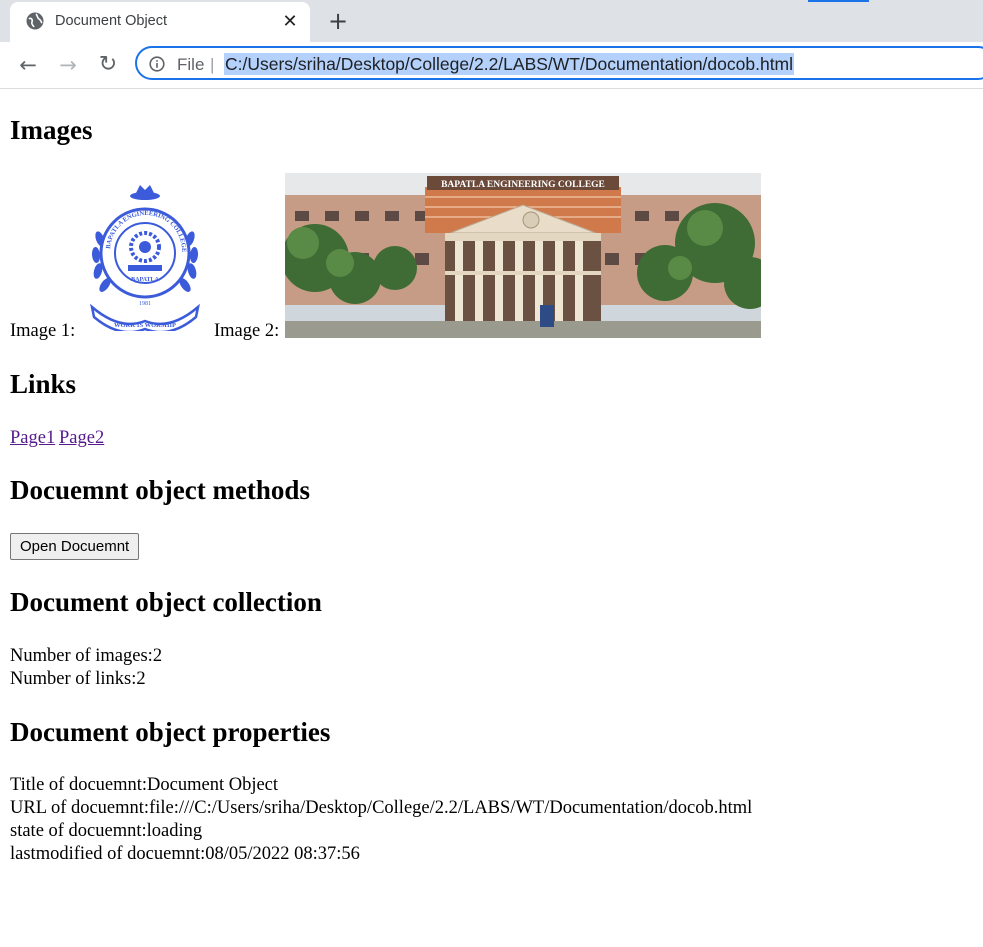  Describe the element at coordinates (43, 331) in the screenshot. I see `image1-label: Image 1:` at that location.